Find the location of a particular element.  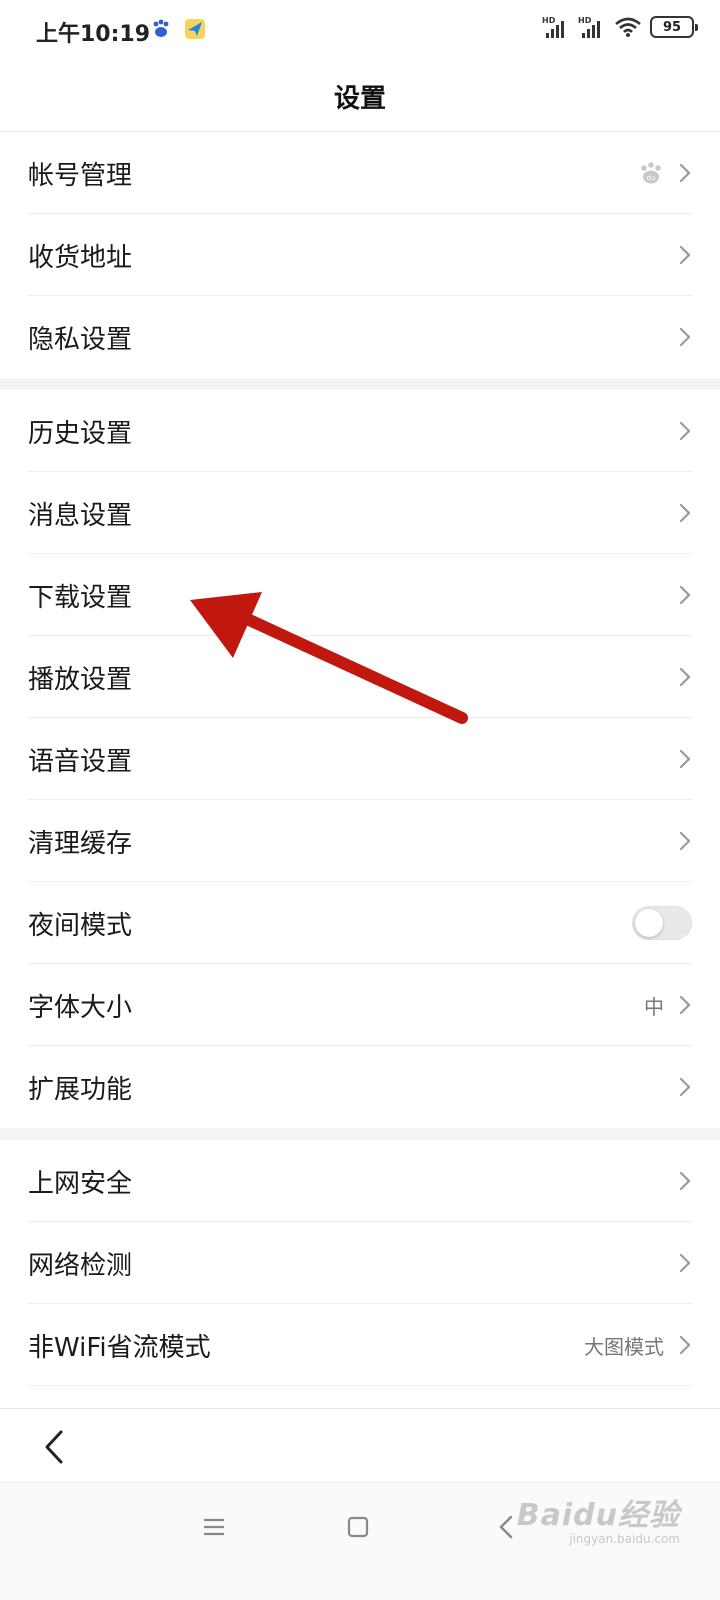

page-title: 设置 is located at coordinates (359, 99).